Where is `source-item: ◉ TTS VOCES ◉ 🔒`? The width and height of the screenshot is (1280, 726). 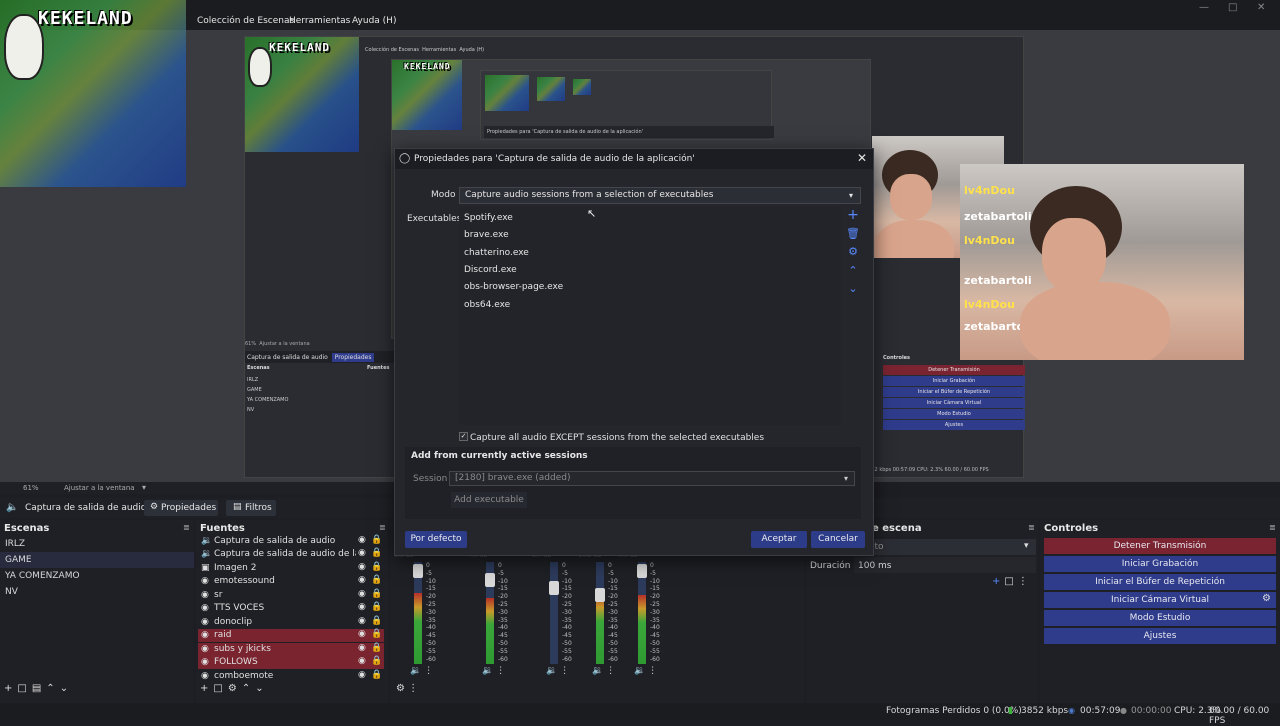 source-item: ◉ TTS VOCES ◉ 🔒 is located at coordinates (291, 608).